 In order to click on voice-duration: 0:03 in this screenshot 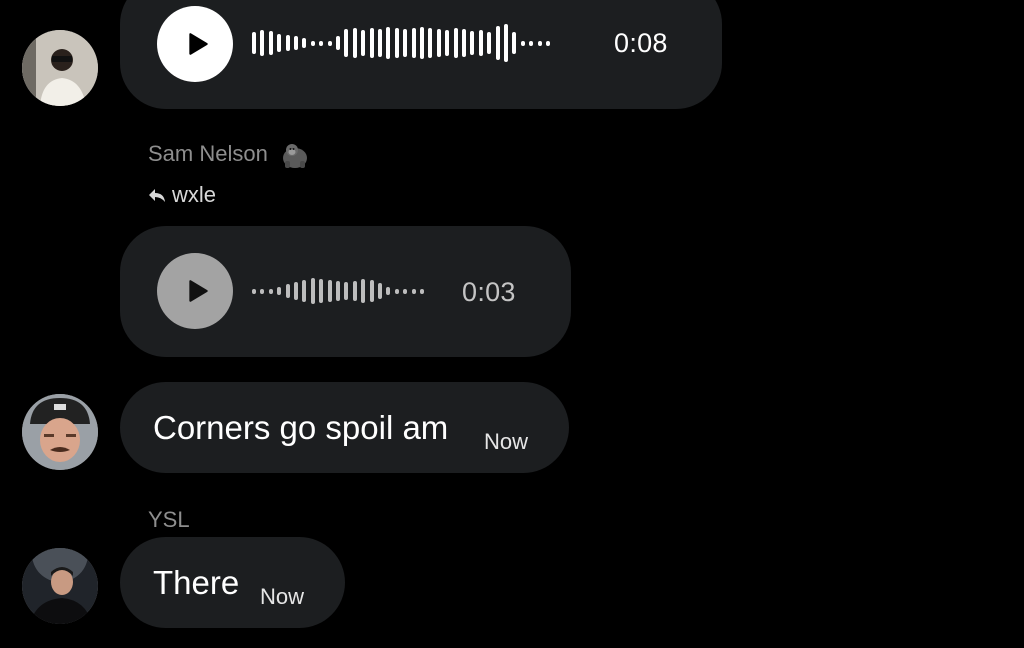, I will do `click(489, 292)`.